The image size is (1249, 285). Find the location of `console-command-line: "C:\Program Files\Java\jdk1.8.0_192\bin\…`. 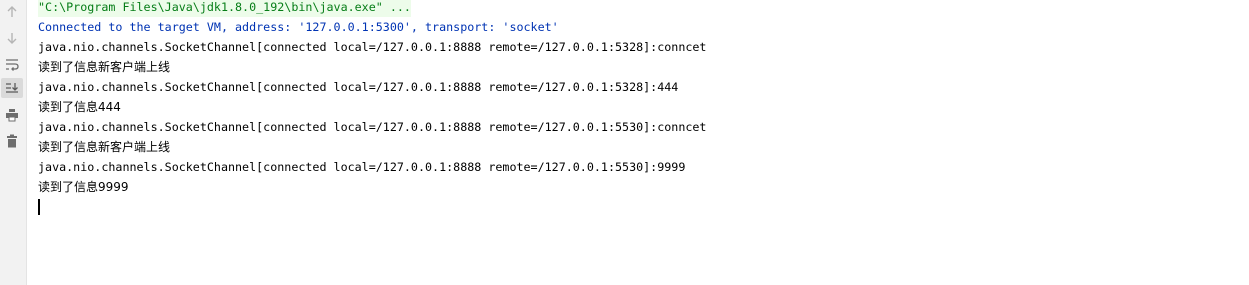

console-command-line: "C:\Program Files\Java\jdk1.8.0_192\bin\… is located at coordinates (224, 8).